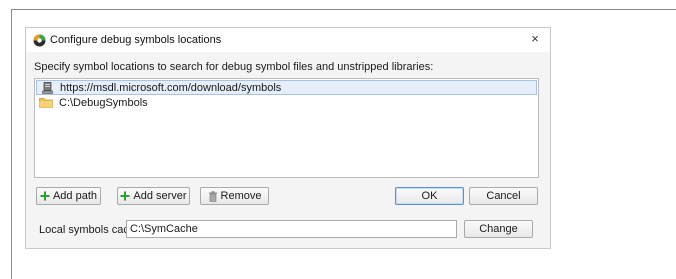 This screenshot has height=279, width=676. What do you see at coordinates (286, 102) in the screenshot?
I see `list-item: C:\DebugSymbols` at bounding box center [286, 102].